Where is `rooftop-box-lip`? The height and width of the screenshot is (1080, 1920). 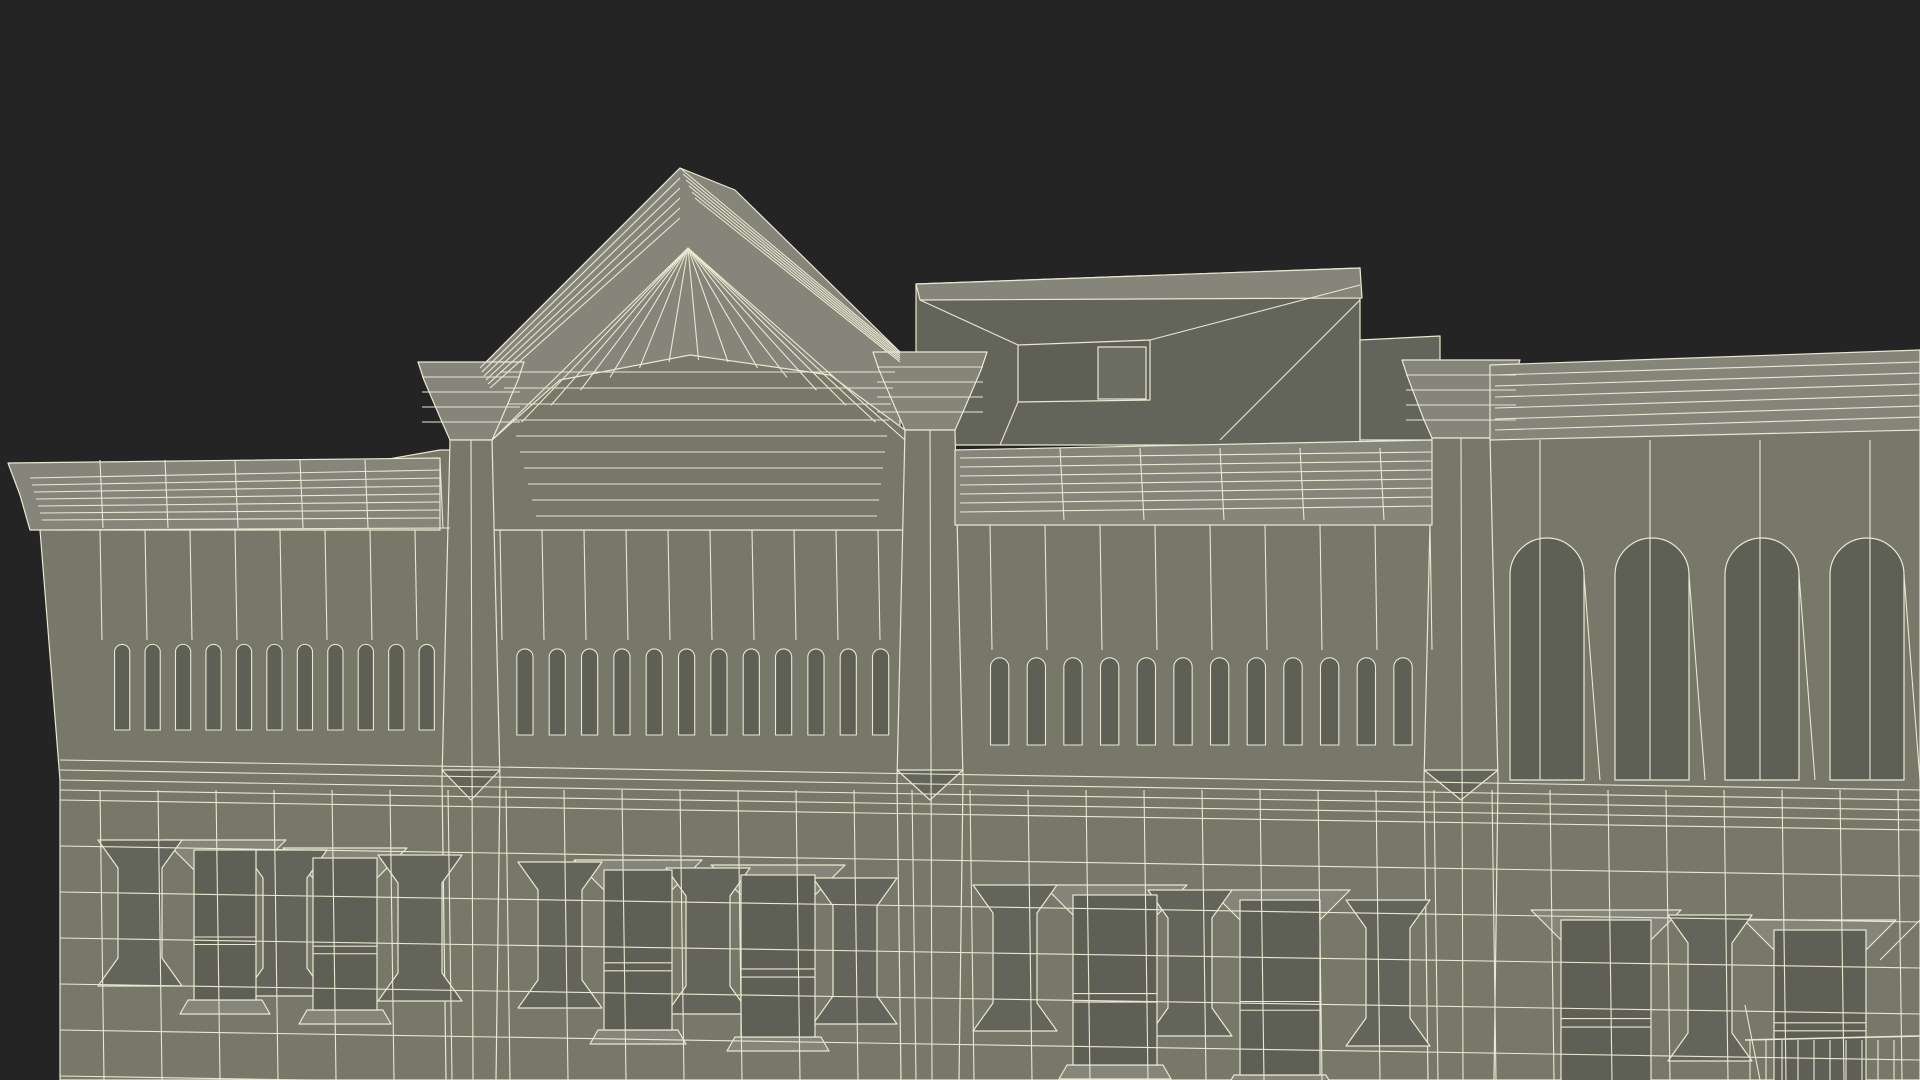 rooftop-box-lip is located at coordinates (1139, 284).